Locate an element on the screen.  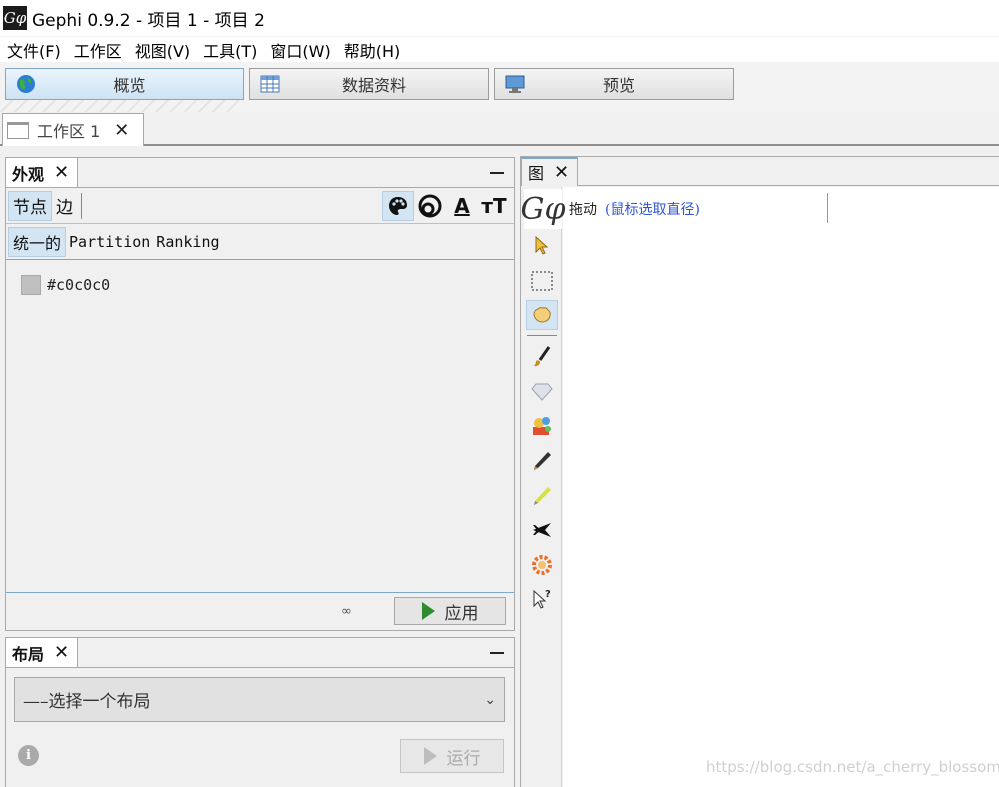
mode-data-laboratory-button: 数据资料 is located at coordinates (369, 84).